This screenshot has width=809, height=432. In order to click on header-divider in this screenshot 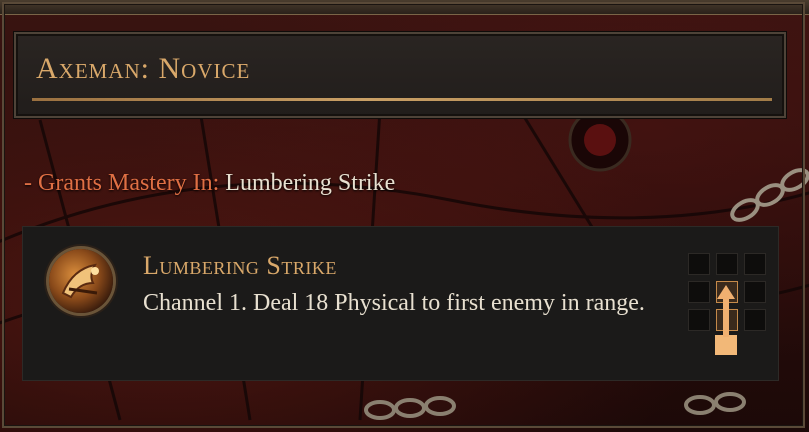, I will do `click(402, 99)`.